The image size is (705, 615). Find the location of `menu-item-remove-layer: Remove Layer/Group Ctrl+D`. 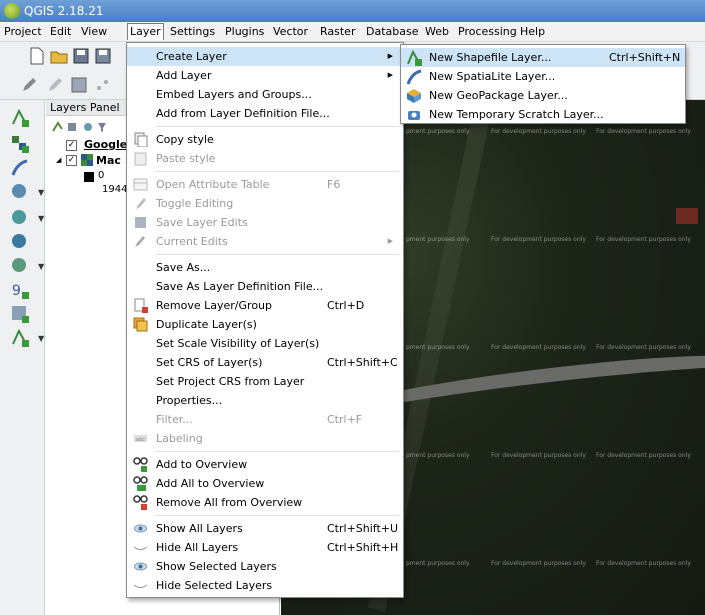

menu-item-remove-layer: Remove Layer/Group Ctrl+D is located at coordinates (265, 305).